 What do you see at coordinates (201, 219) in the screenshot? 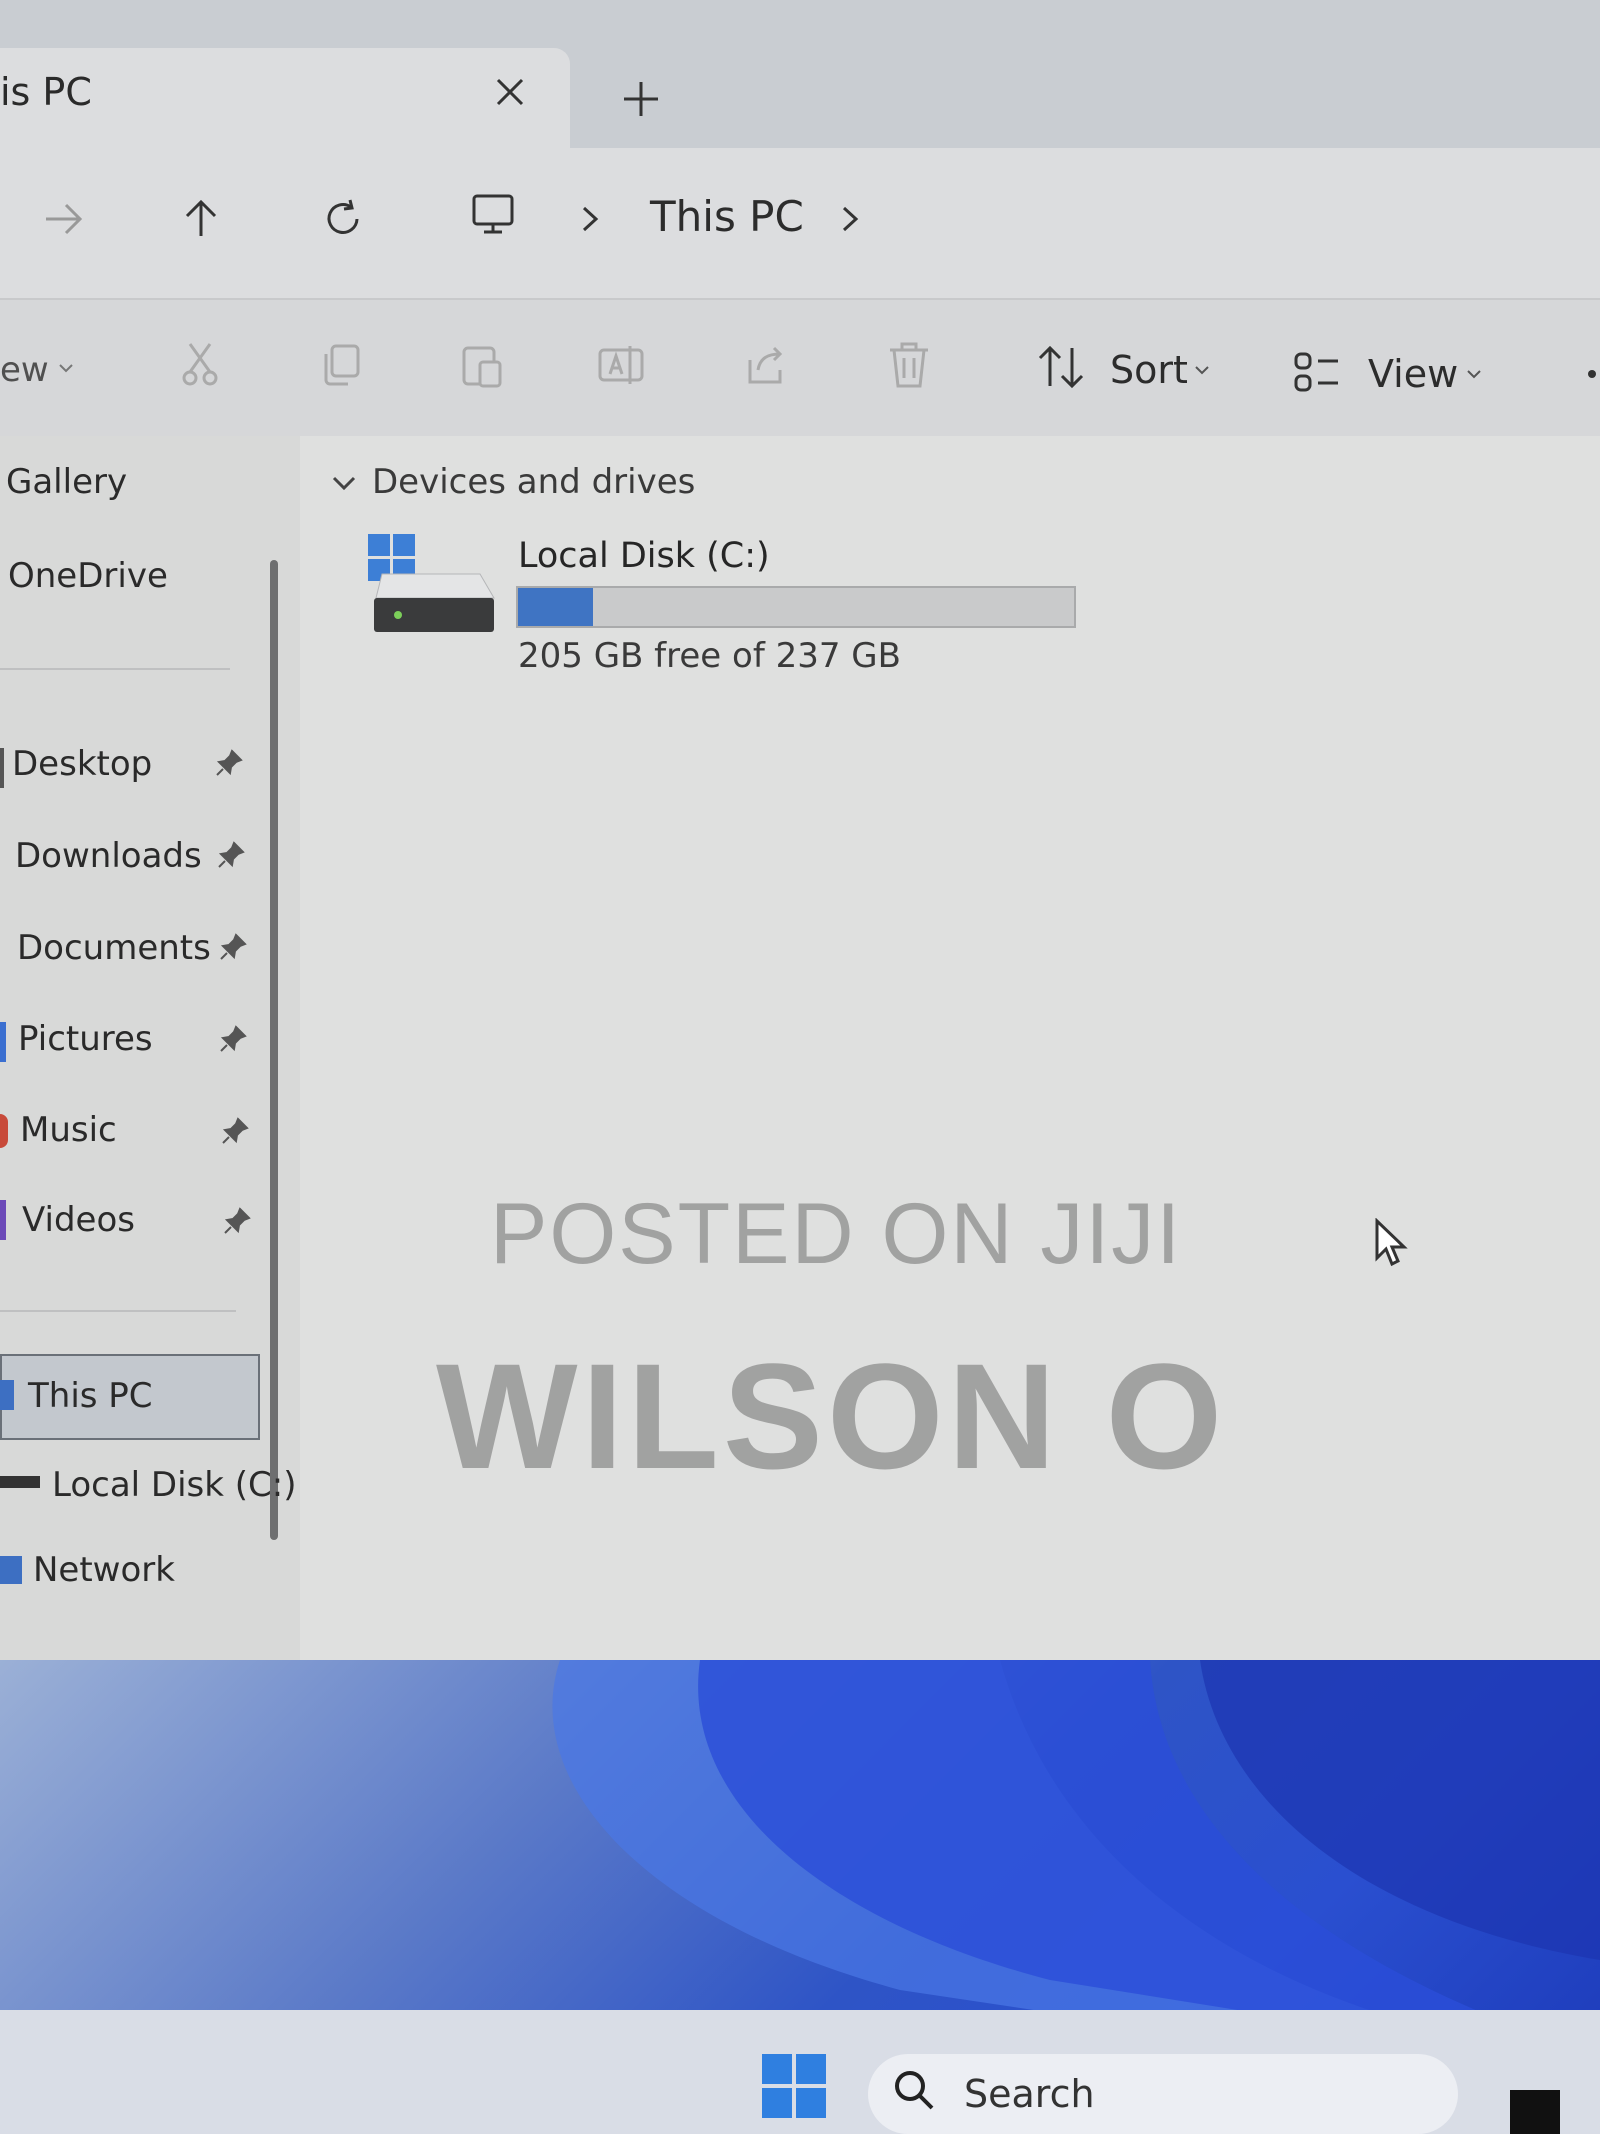
I see `up-icon` at bounding box center [201, 219].